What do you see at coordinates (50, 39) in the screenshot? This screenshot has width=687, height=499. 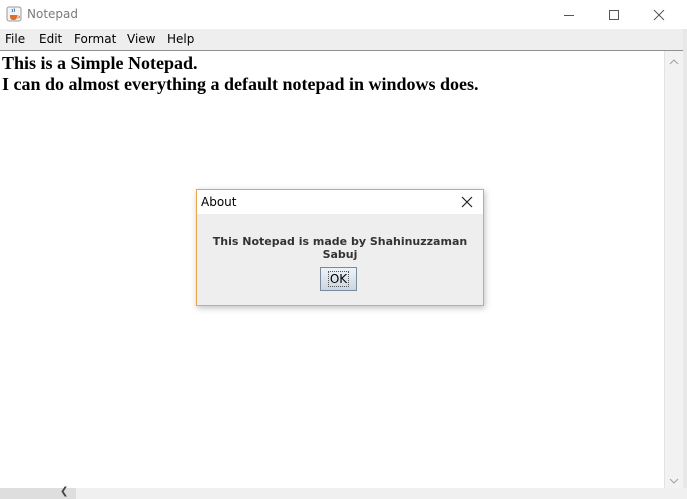 I see `menu-edit: Edit` at bounding box center [50, 39].